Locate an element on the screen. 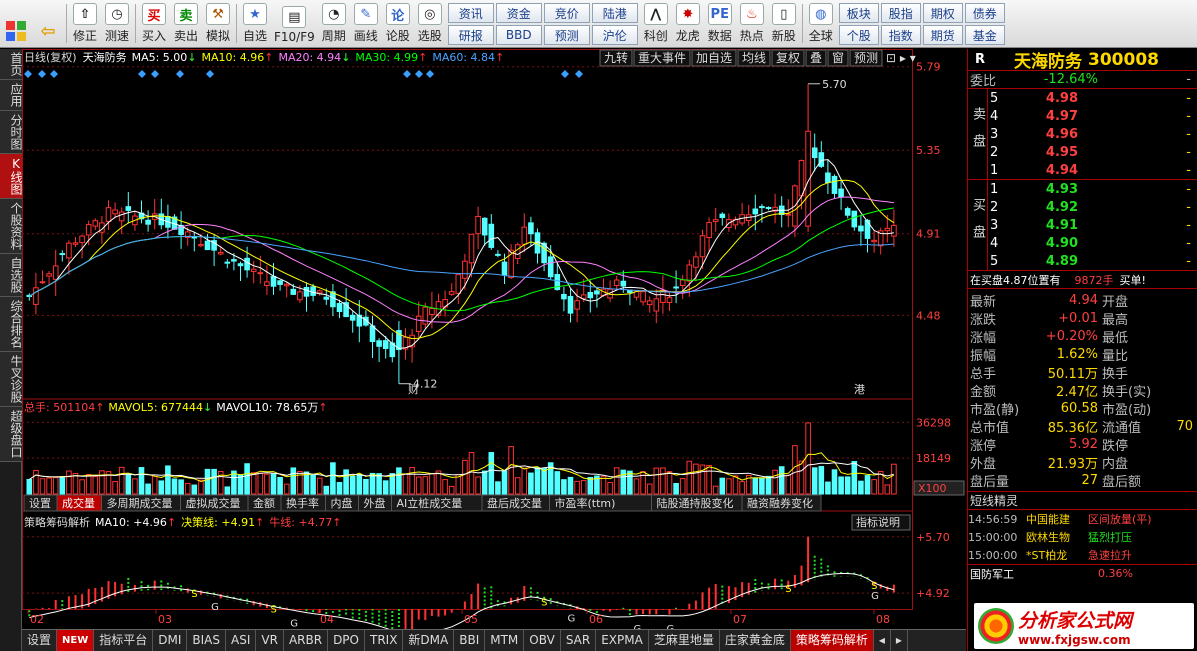 This screenshot has height=651, width=1197. indicator-tab-7: ARBR is located at coordinates (306, 640).